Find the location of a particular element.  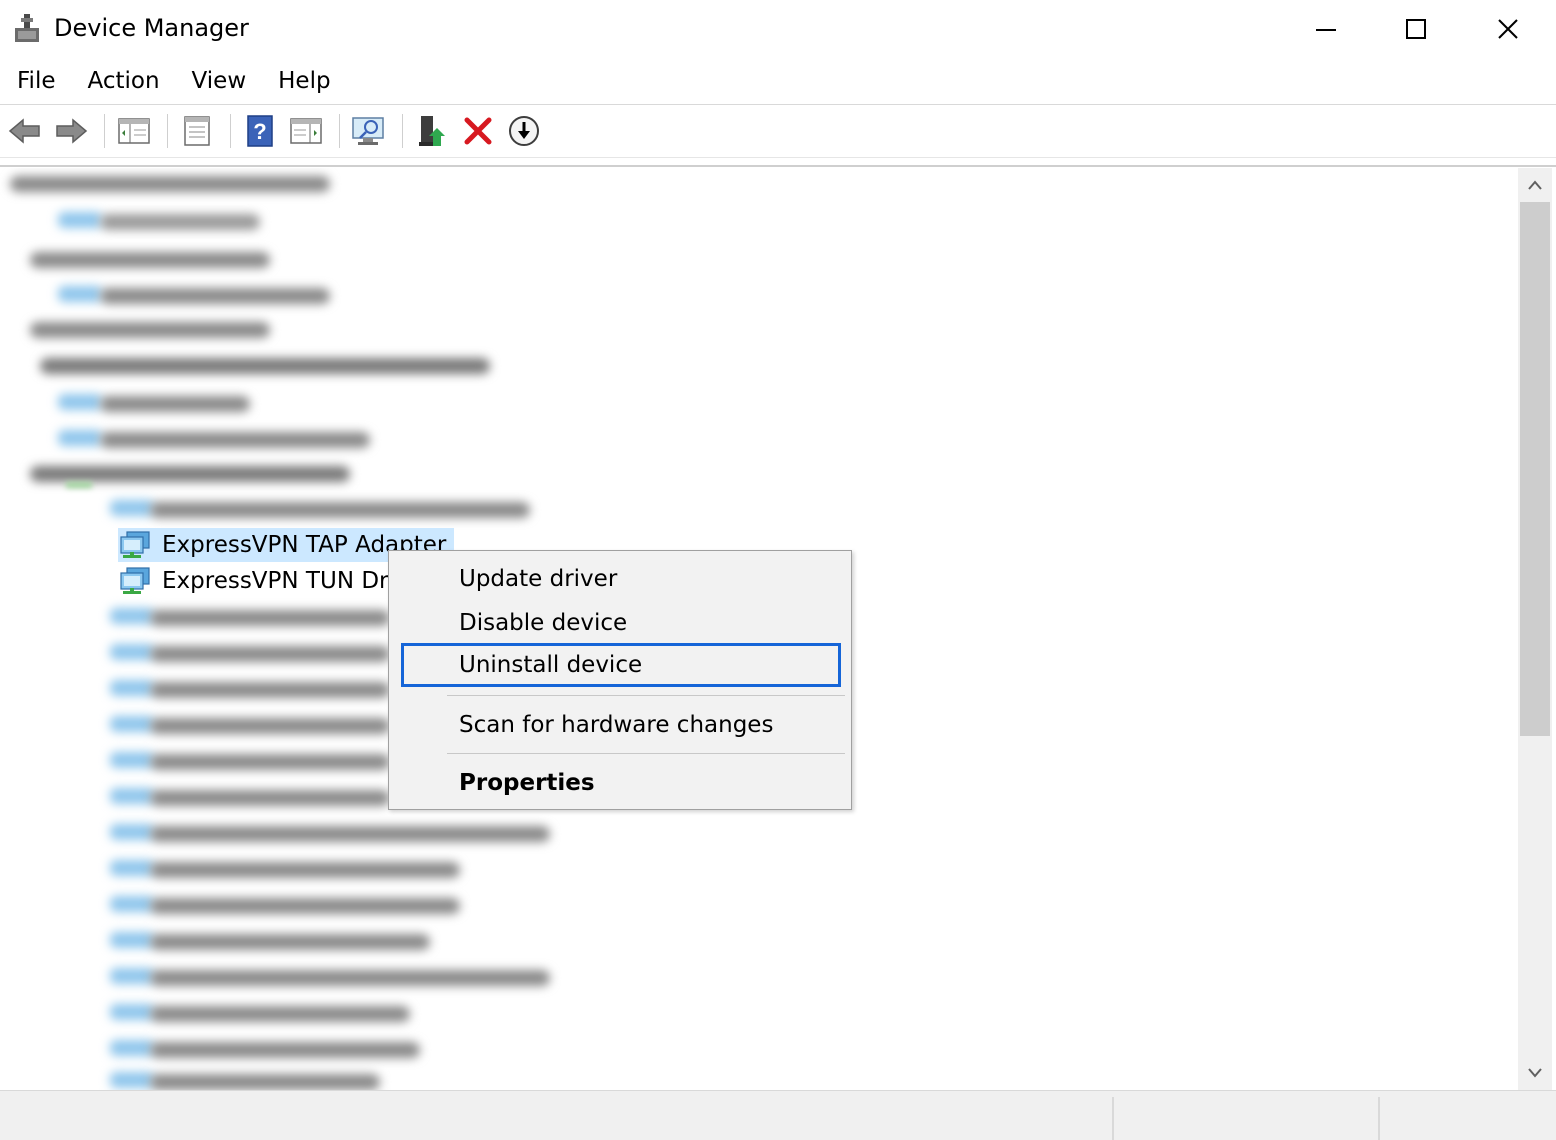

close-icon is located at coordinates (1508, 29).